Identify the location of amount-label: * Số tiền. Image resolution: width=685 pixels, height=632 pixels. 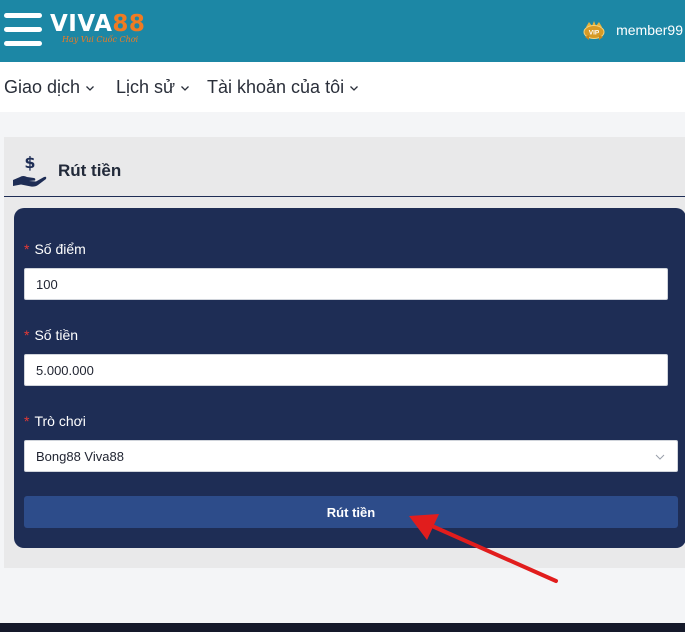
(51, 335).